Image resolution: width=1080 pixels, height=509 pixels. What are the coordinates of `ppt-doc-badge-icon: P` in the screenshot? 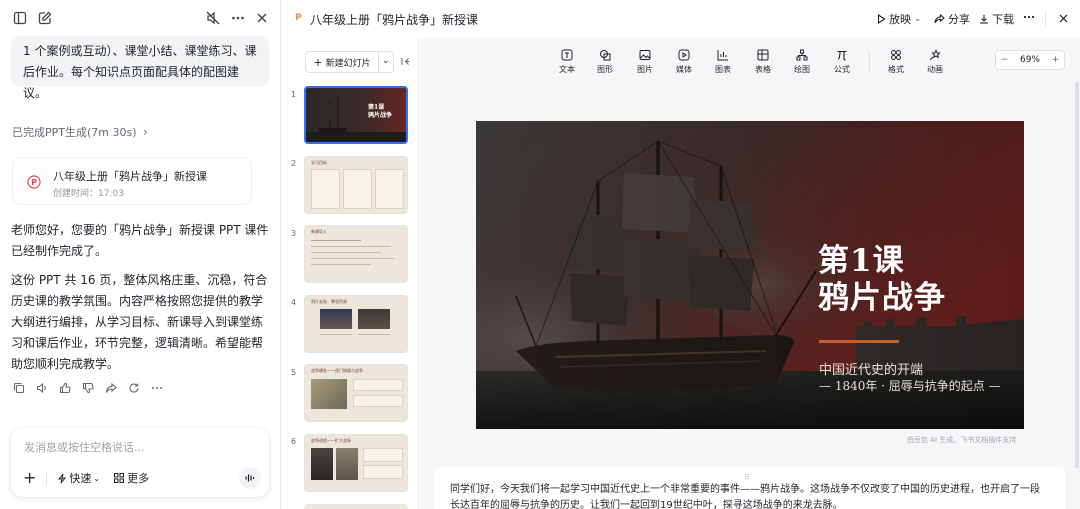 It's located at (298, 18).